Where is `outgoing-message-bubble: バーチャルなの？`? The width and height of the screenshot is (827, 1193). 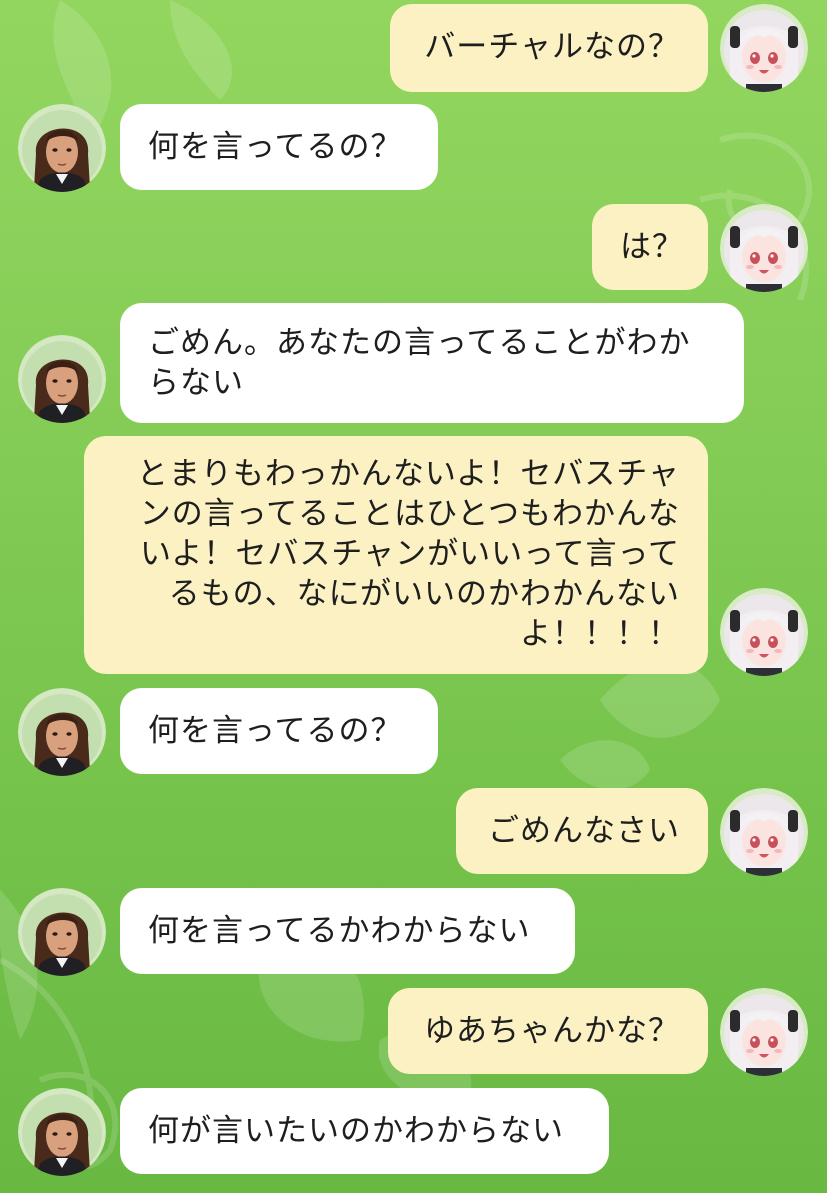 outgoing-message-bubble: バーチャルなの？ is located at coordinates (549, 48).